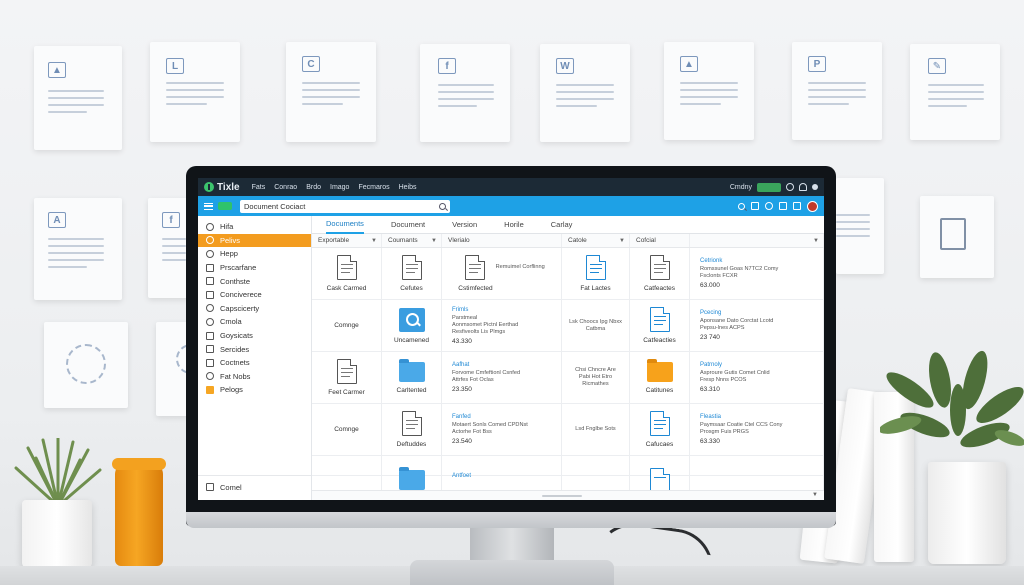  Describe the element at coordinates (345, 225) in the screenshot. I see `tab-documents: Documents` at that location.